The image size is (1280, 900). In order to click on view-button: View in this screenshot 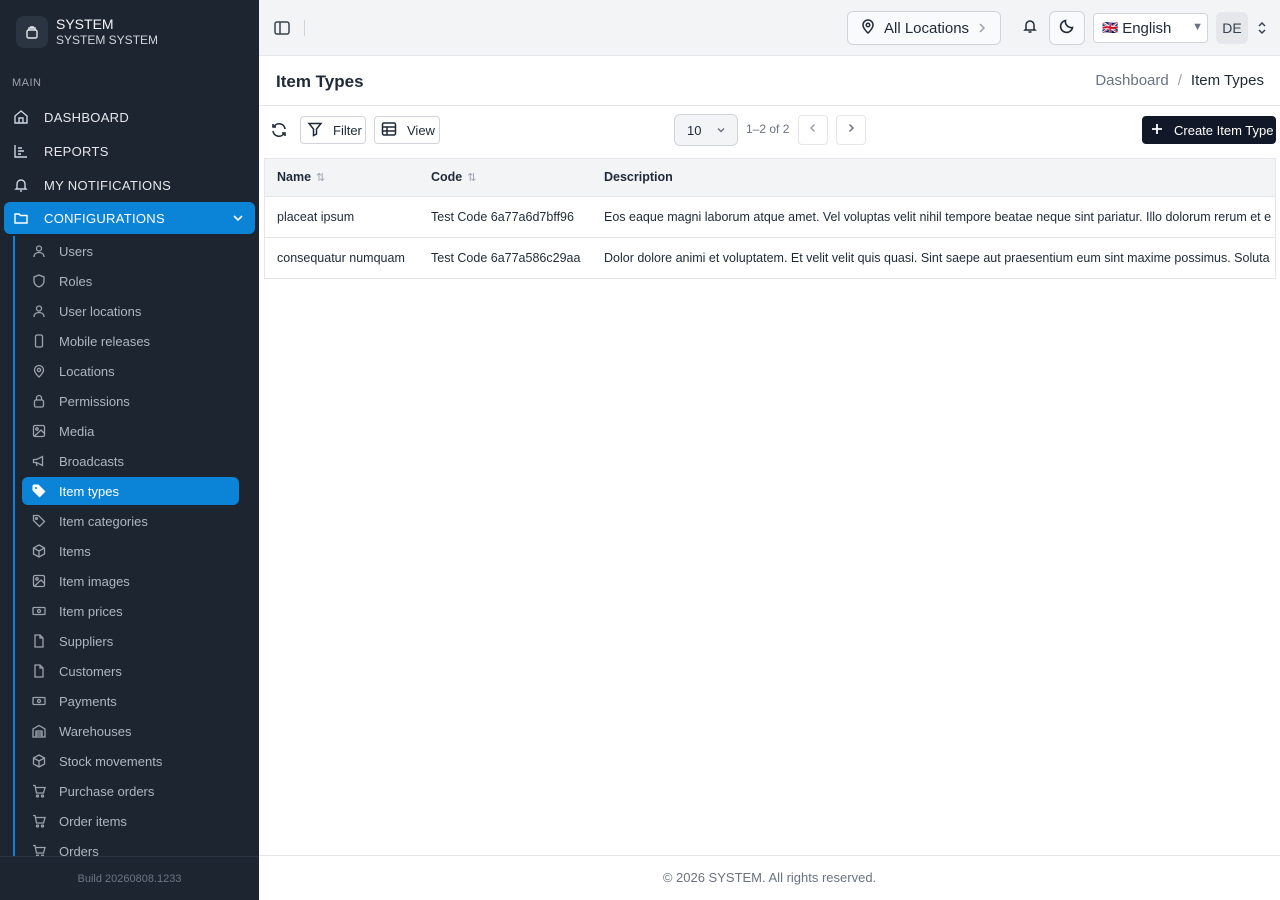, I will do `click(407, 130)`.